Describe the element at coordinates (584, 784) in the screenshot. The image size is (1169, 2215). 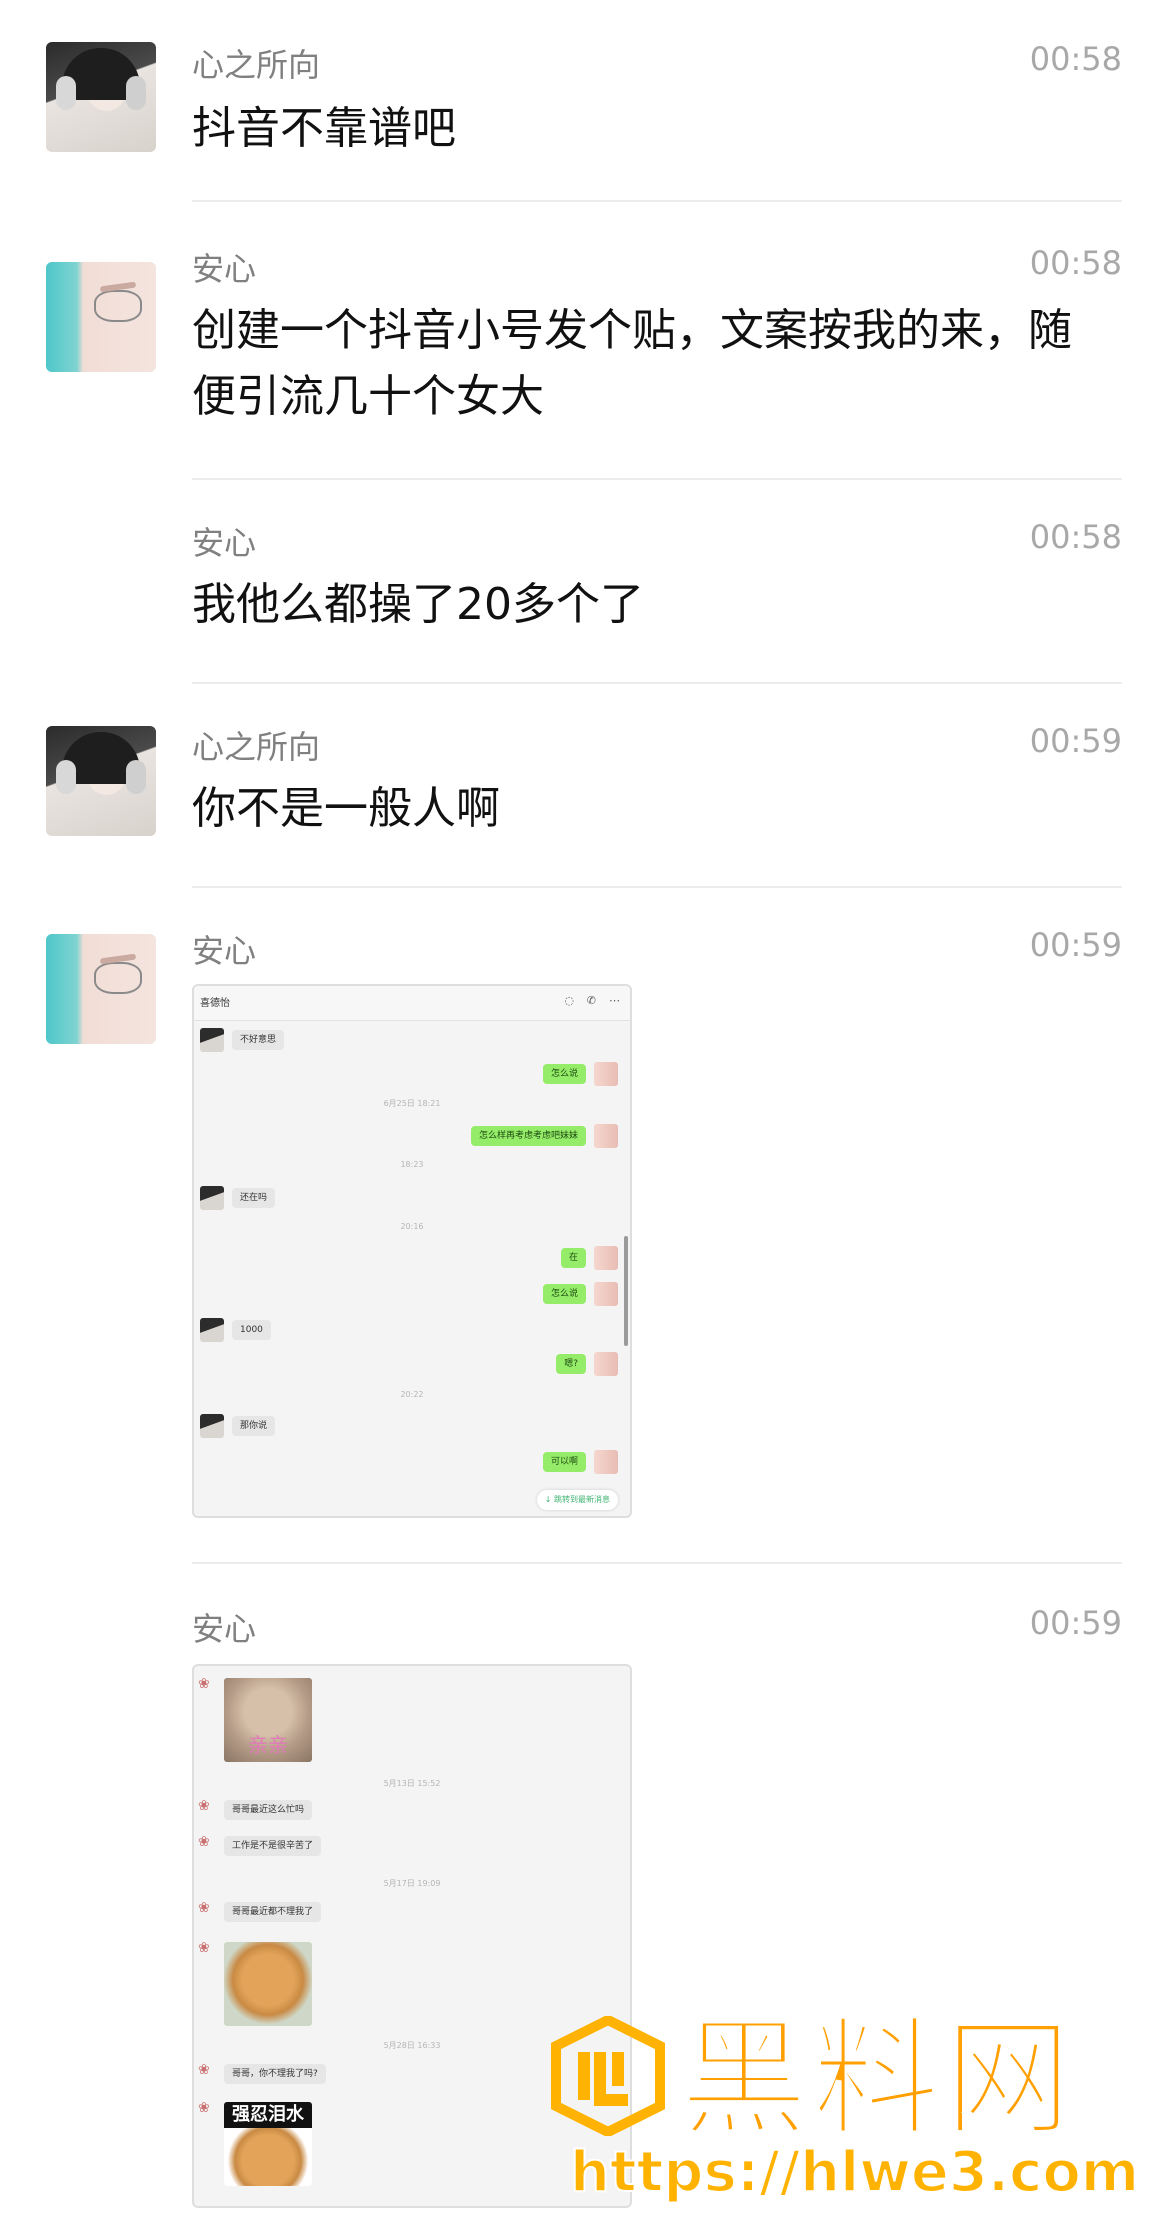
I see `message-item: 心之所向 00:59 你不是一般人啊` at that location.